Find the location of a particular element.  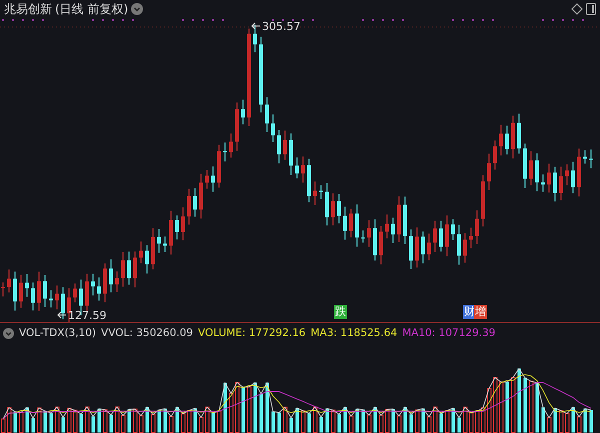

high-price-label: 305.57 is located at coordinates (281, 26).